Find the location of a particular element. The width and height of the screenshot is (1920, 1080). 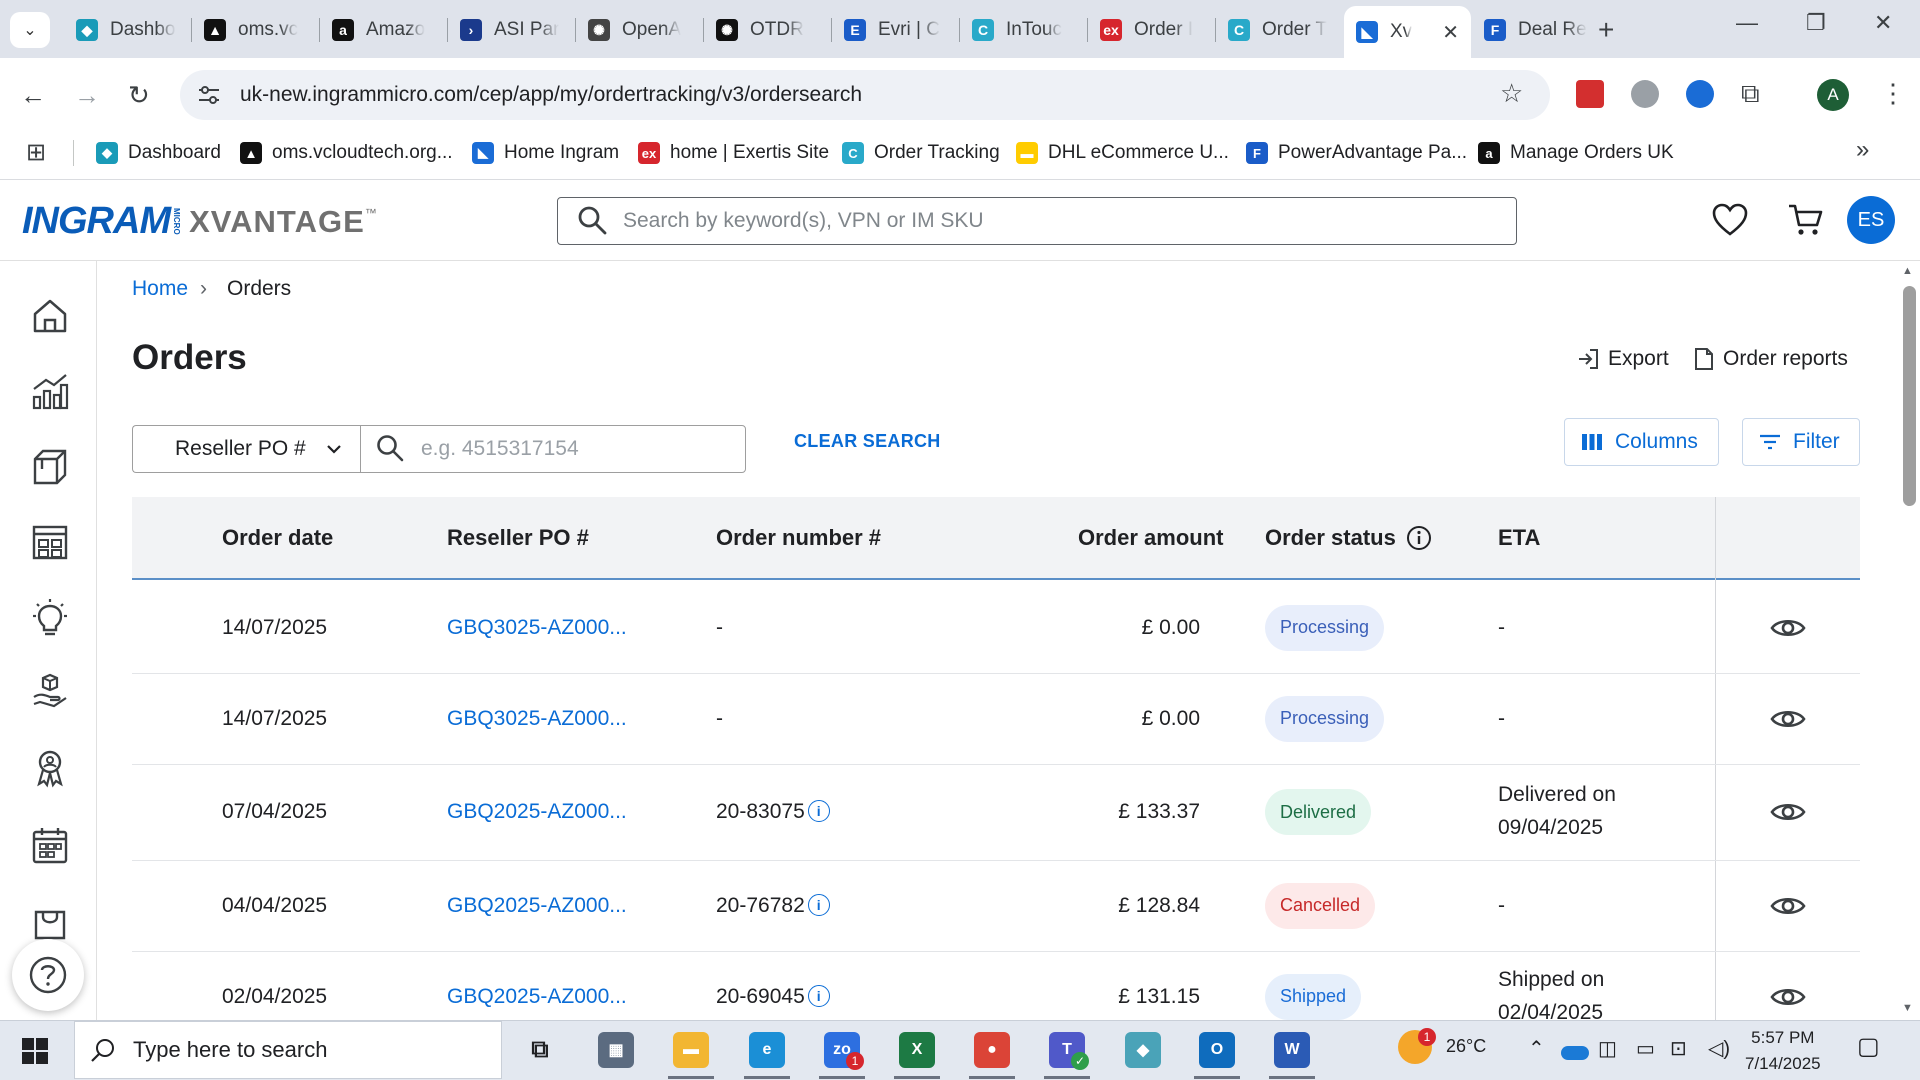

award-ribbon-icon is located at coordinates (50, 768).